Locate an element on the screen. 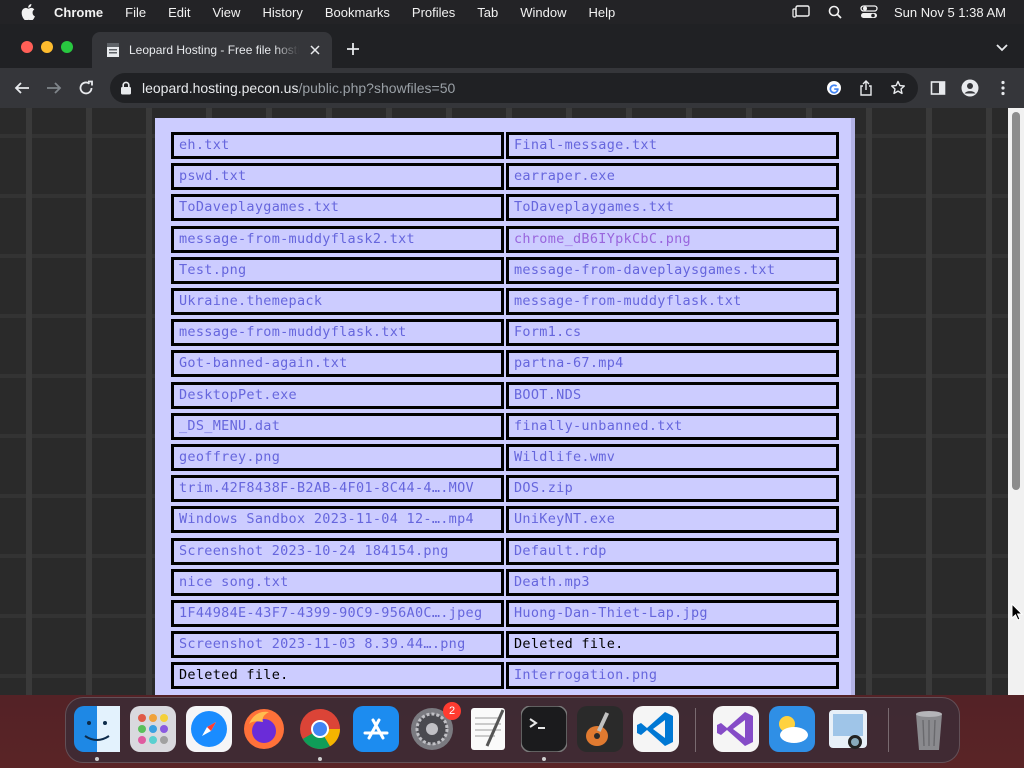 Image resolution: width=1024 pixels, height=768 pixels. apple-menu-icon is located at coordinates (28, 12).